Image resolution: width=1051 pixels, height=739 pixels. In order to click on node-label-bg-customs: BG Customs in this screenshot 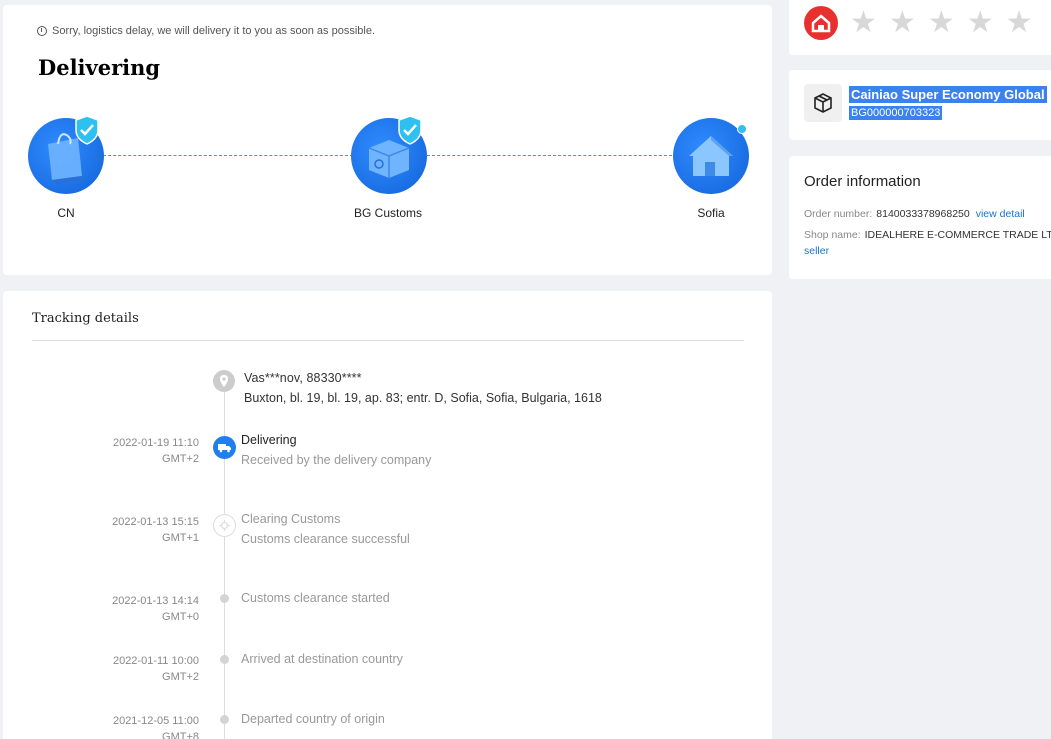, I will do `click(387, 213)`.